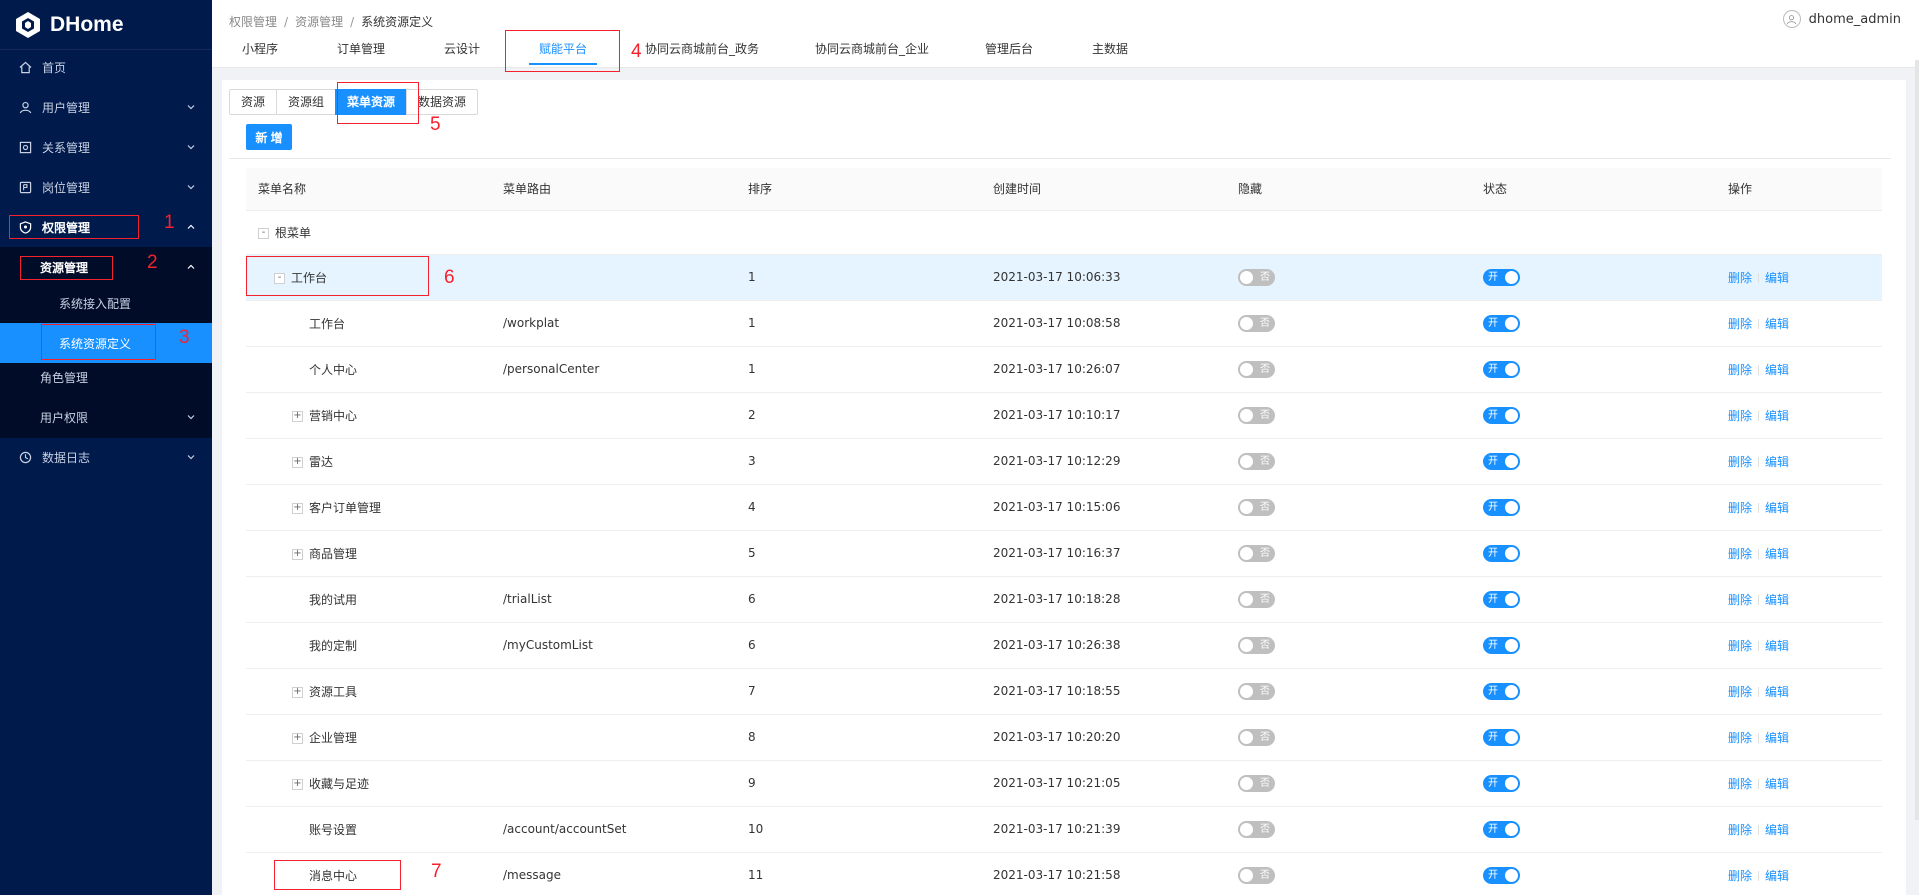 This screenshot has height=895, width=1919. What do you see at coordinates (106, 25) in the screenshot?
I see `app-logo: DHome` at bounding box center [106, 25].